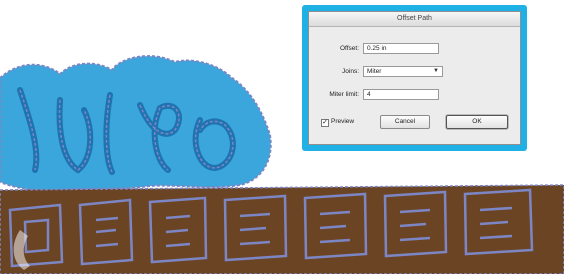 This screenshot has width=564, height=274. I want to click on dialog-title: Offset Path, so click(414, 19).